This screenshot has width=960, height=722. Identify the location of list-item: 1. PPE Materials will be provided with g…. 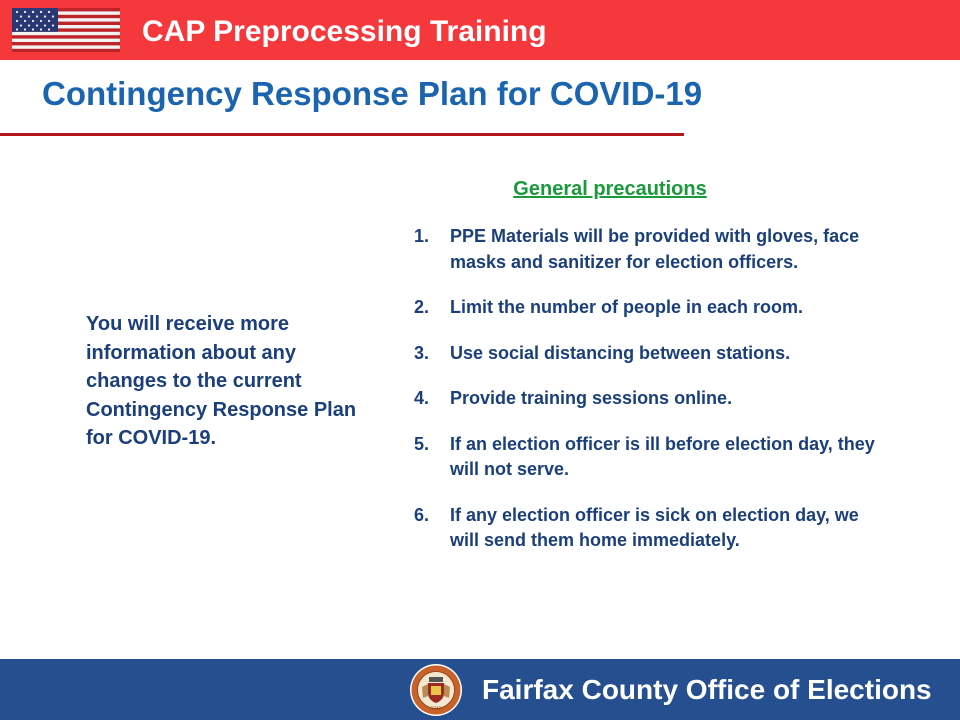
(649, 249).